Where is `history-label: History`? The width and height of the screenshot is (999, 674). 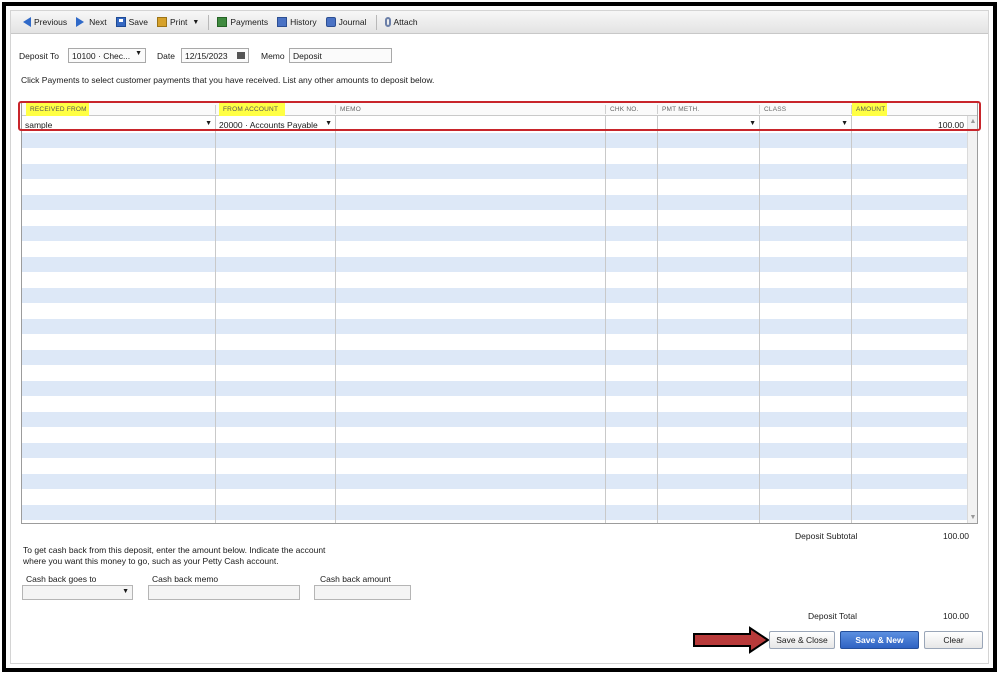 history-label: History is located at coordinates (303, 22).